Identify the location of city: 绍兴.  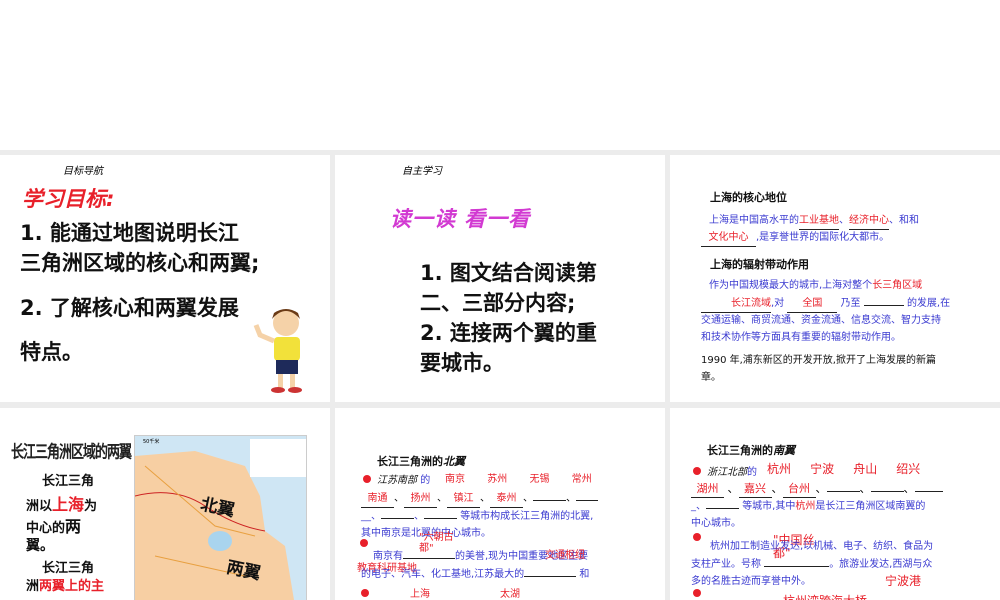
(908, 469).